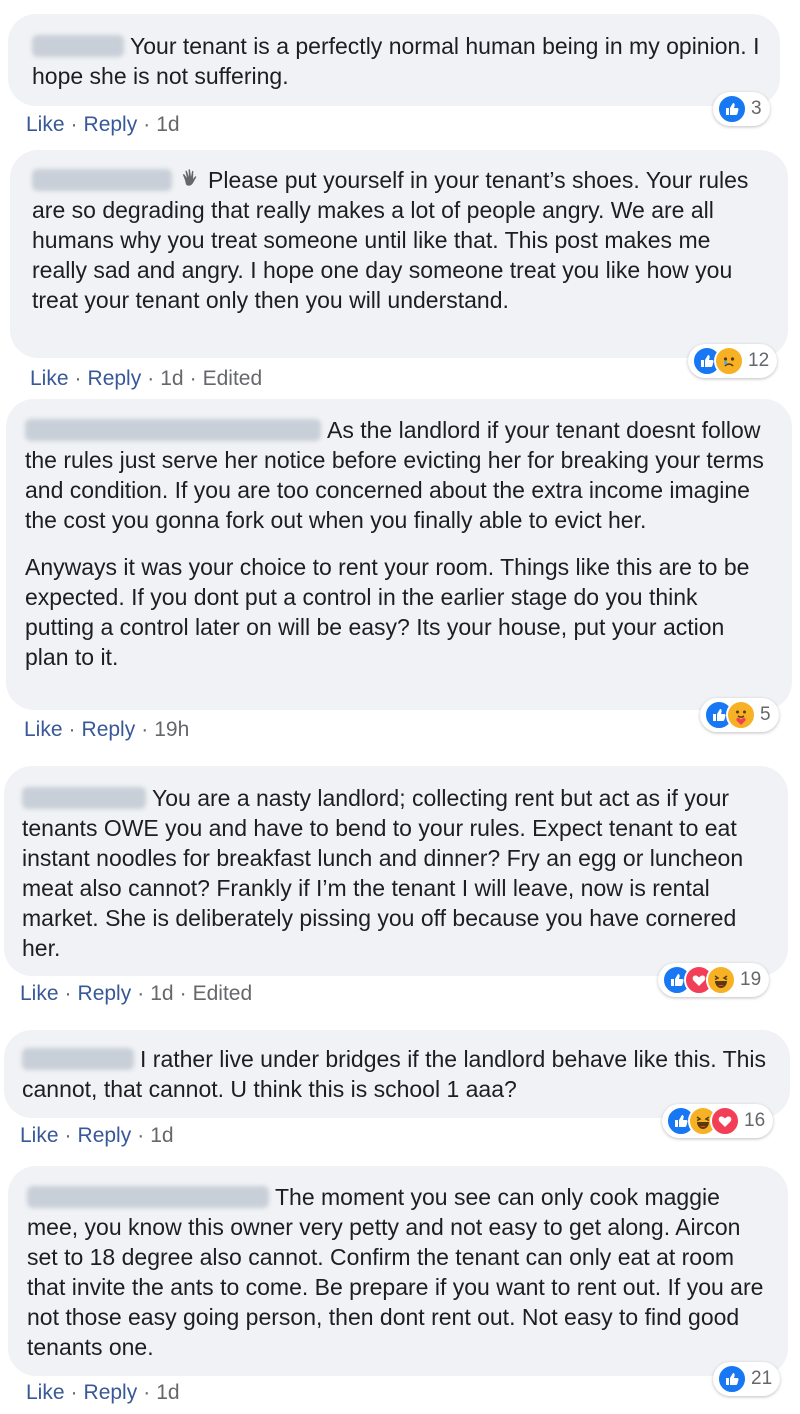  What do you see at coordinates (755, 1120) in the screenshot?
I see `reaction-count: 16` at bounding box center [755, 1120].